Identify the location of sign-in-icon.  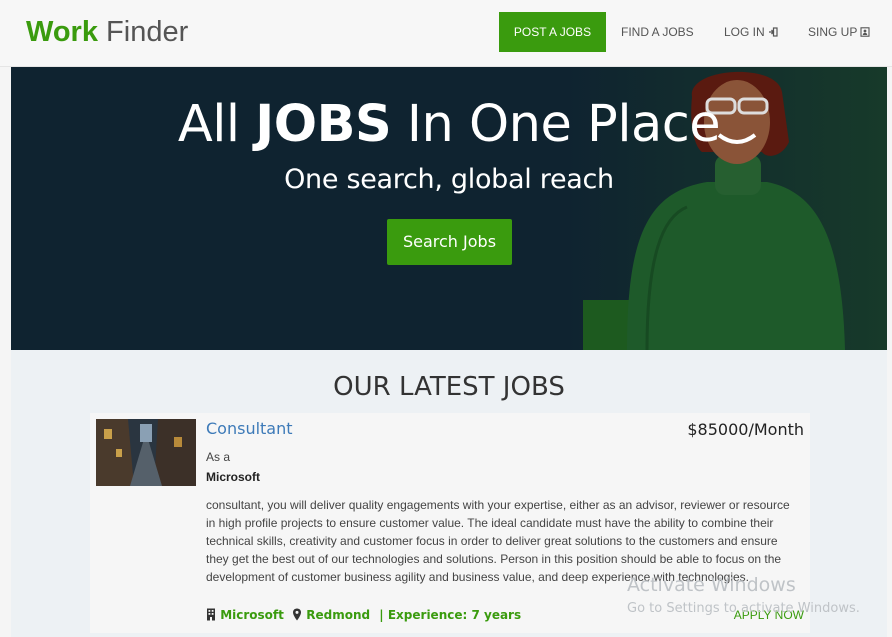
(773, 32).